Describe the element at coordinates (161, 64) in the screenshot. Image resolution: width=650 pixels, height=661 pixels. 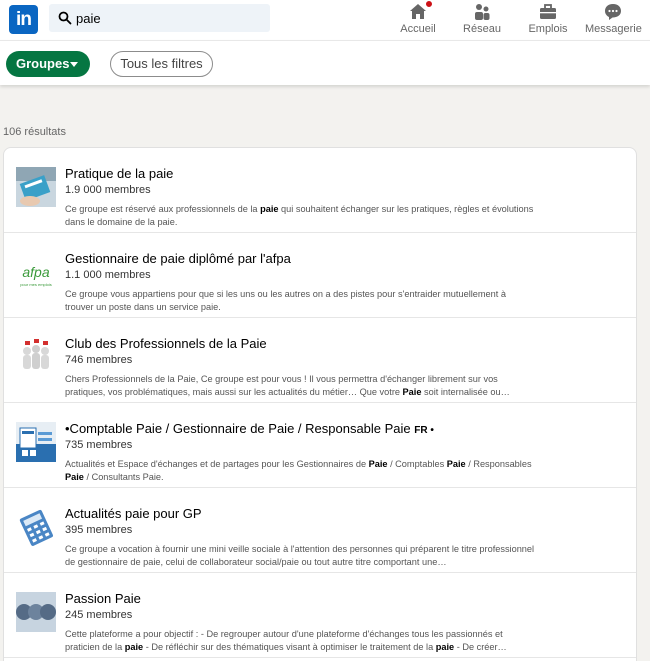
I see `all-filters-button: Tous les filtres` at that location.